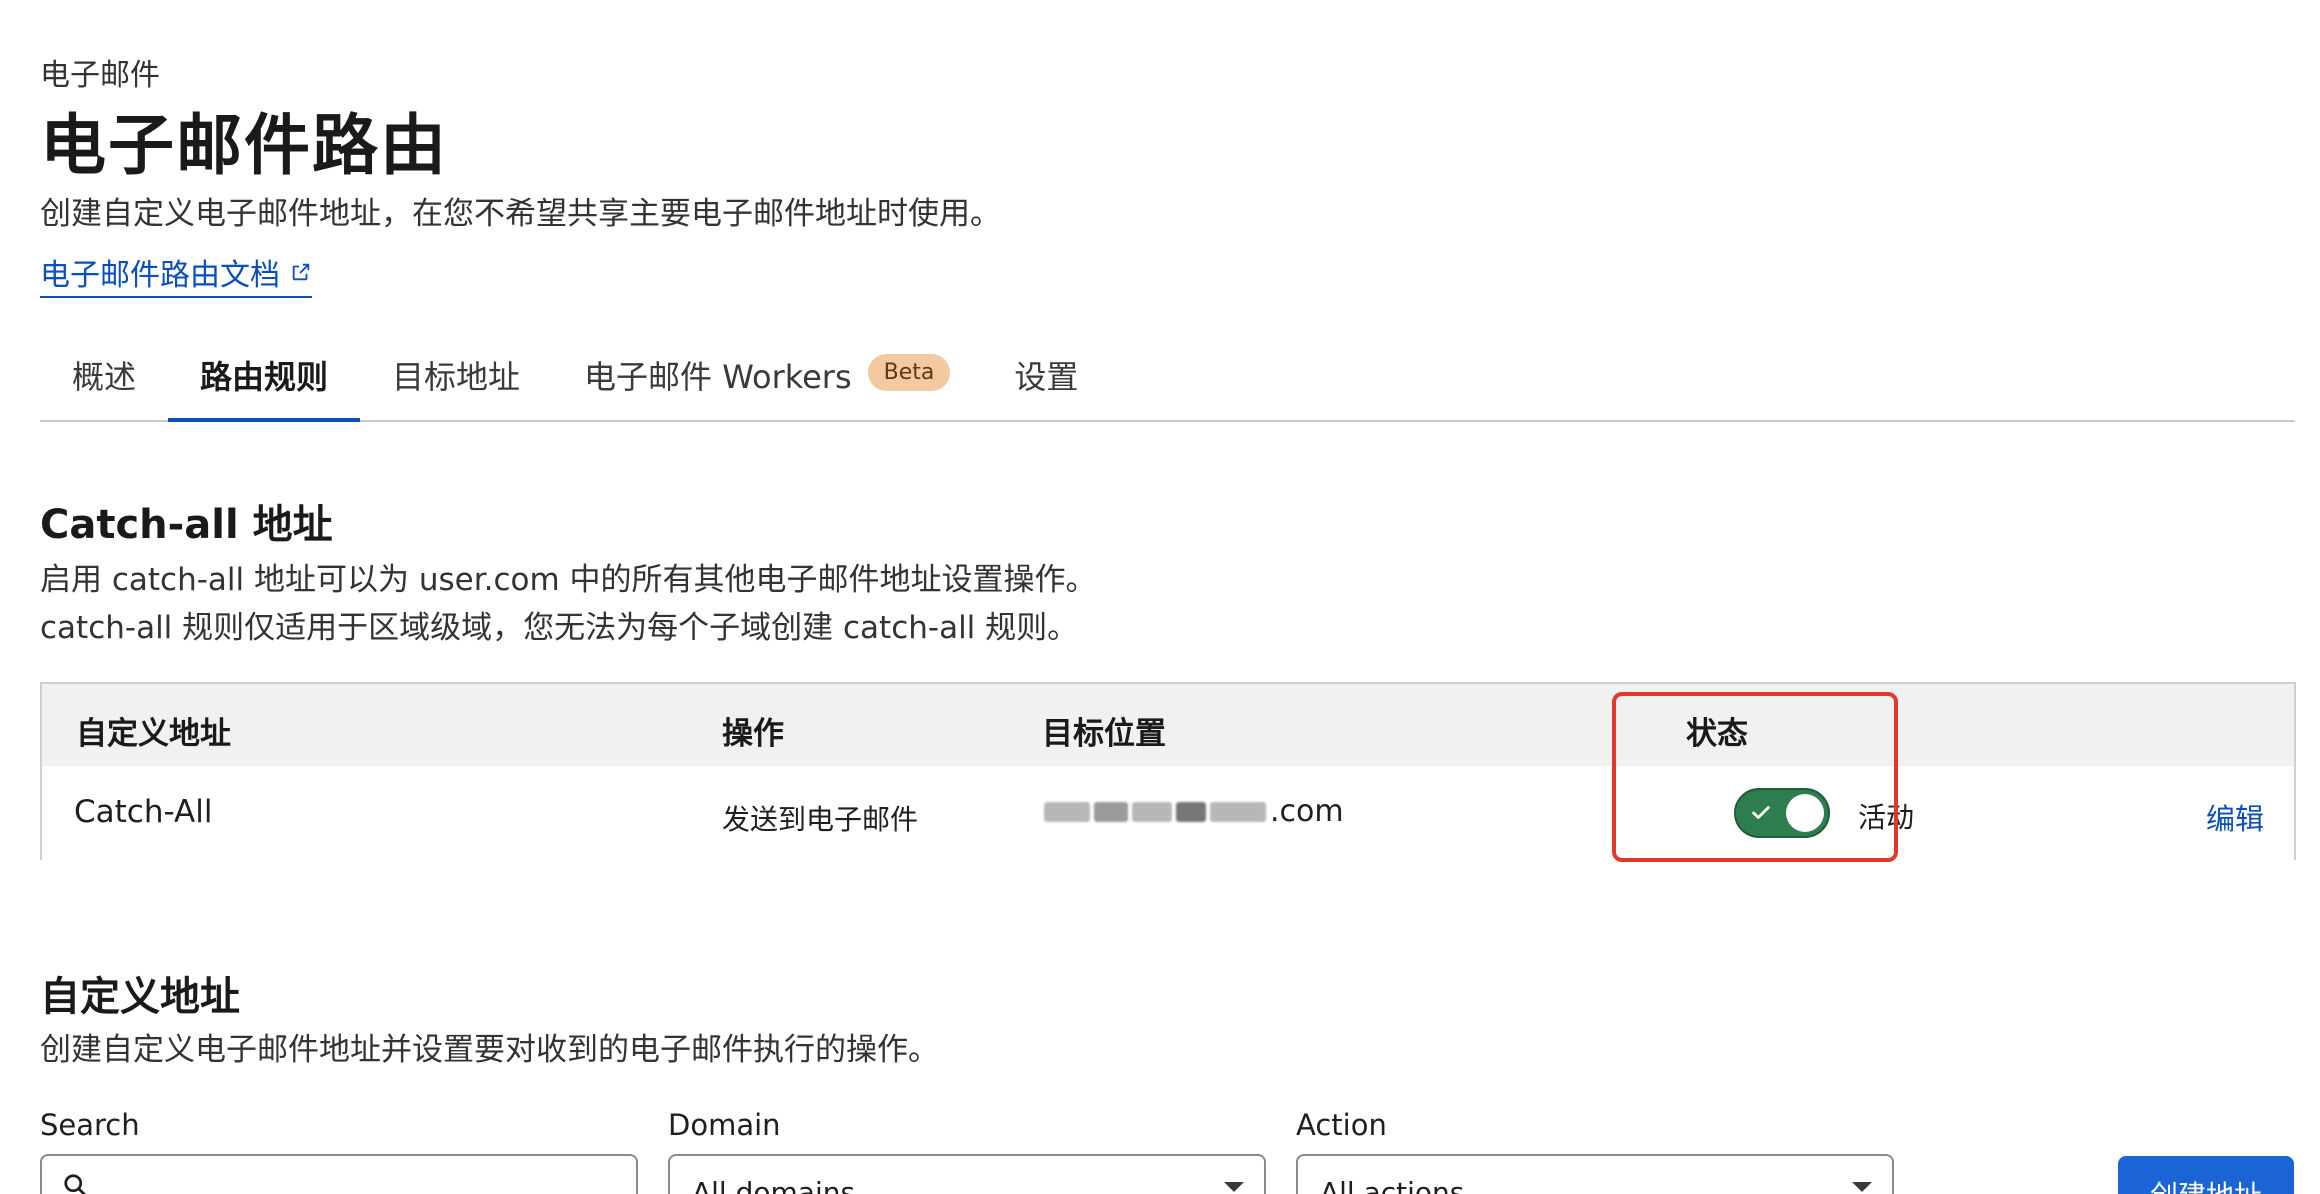 This screenshot has height=1194, width=2320. What do you see at coordinates (75, 1184) in the screenshot?
I see `search-icon` at bounding box center [75, 1184].